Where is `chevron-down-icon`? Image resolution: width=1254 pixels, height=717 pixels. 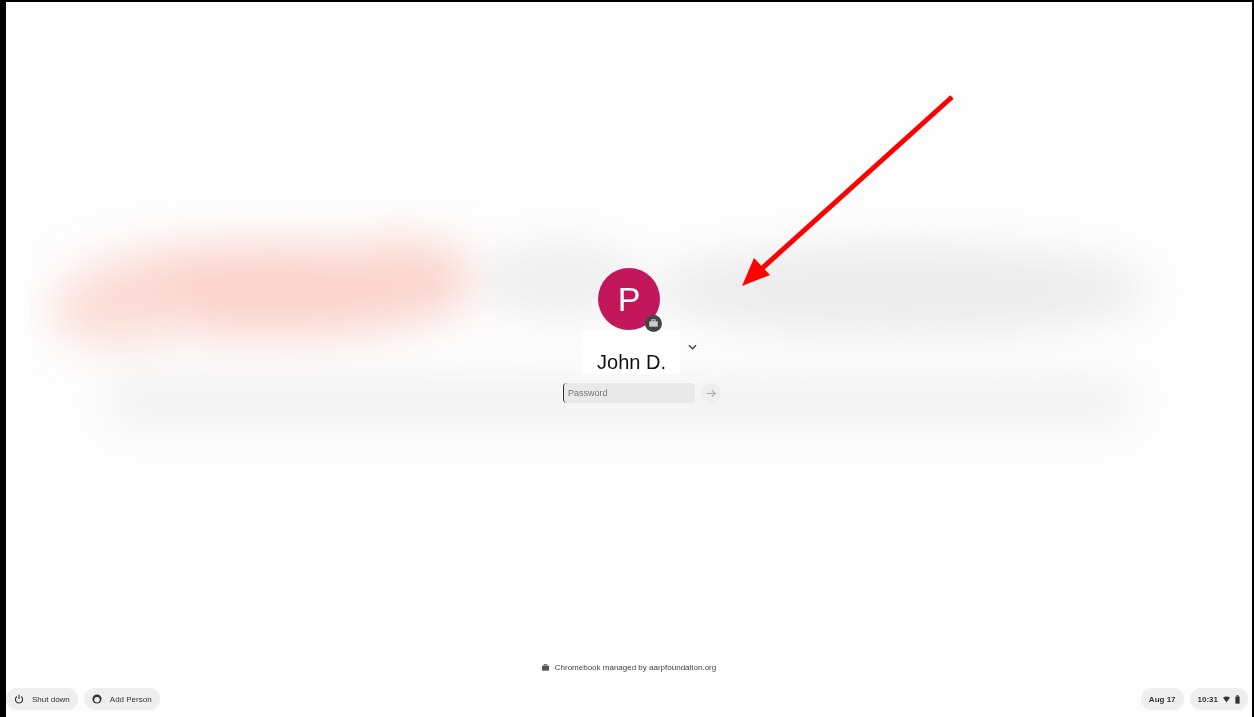
chevron-down-icon is located at coordinates (692, 347).